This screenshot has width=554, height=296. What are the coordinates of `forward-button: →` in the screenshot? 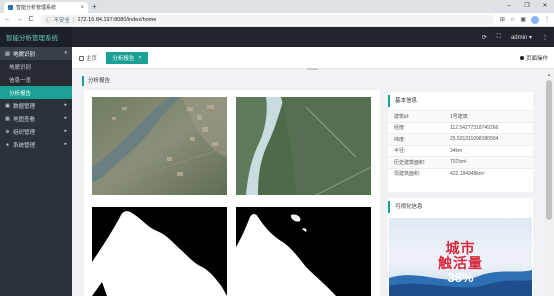 It's located at (19, 19).